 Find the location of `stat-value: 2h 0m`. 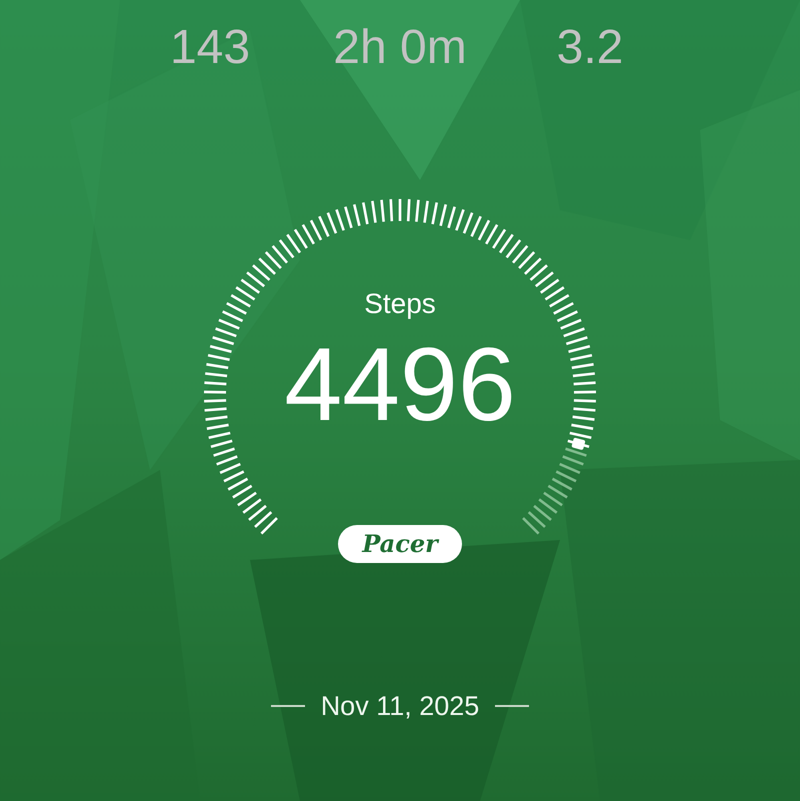

stat-value: 2h 0m is located at coordinates (400, 49).